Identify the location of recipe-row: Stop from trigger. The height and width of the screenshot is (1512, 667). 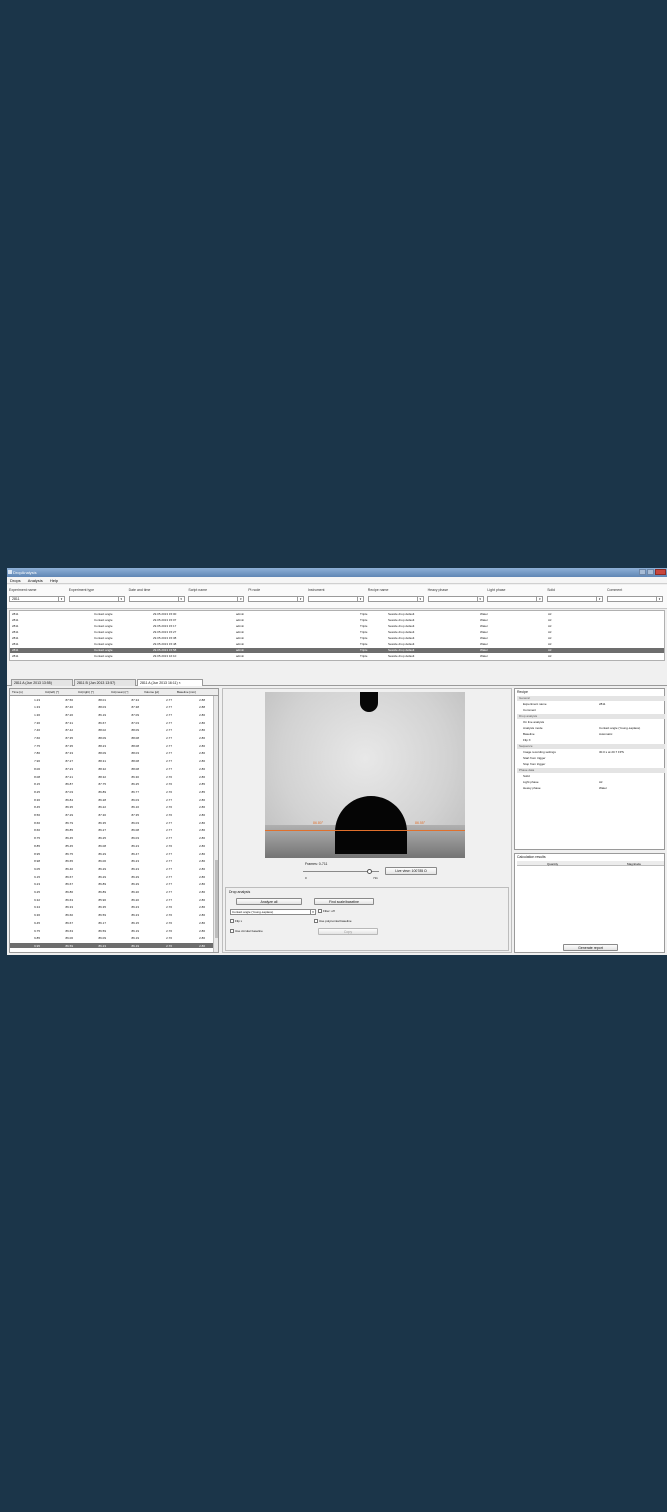
(591, 764).